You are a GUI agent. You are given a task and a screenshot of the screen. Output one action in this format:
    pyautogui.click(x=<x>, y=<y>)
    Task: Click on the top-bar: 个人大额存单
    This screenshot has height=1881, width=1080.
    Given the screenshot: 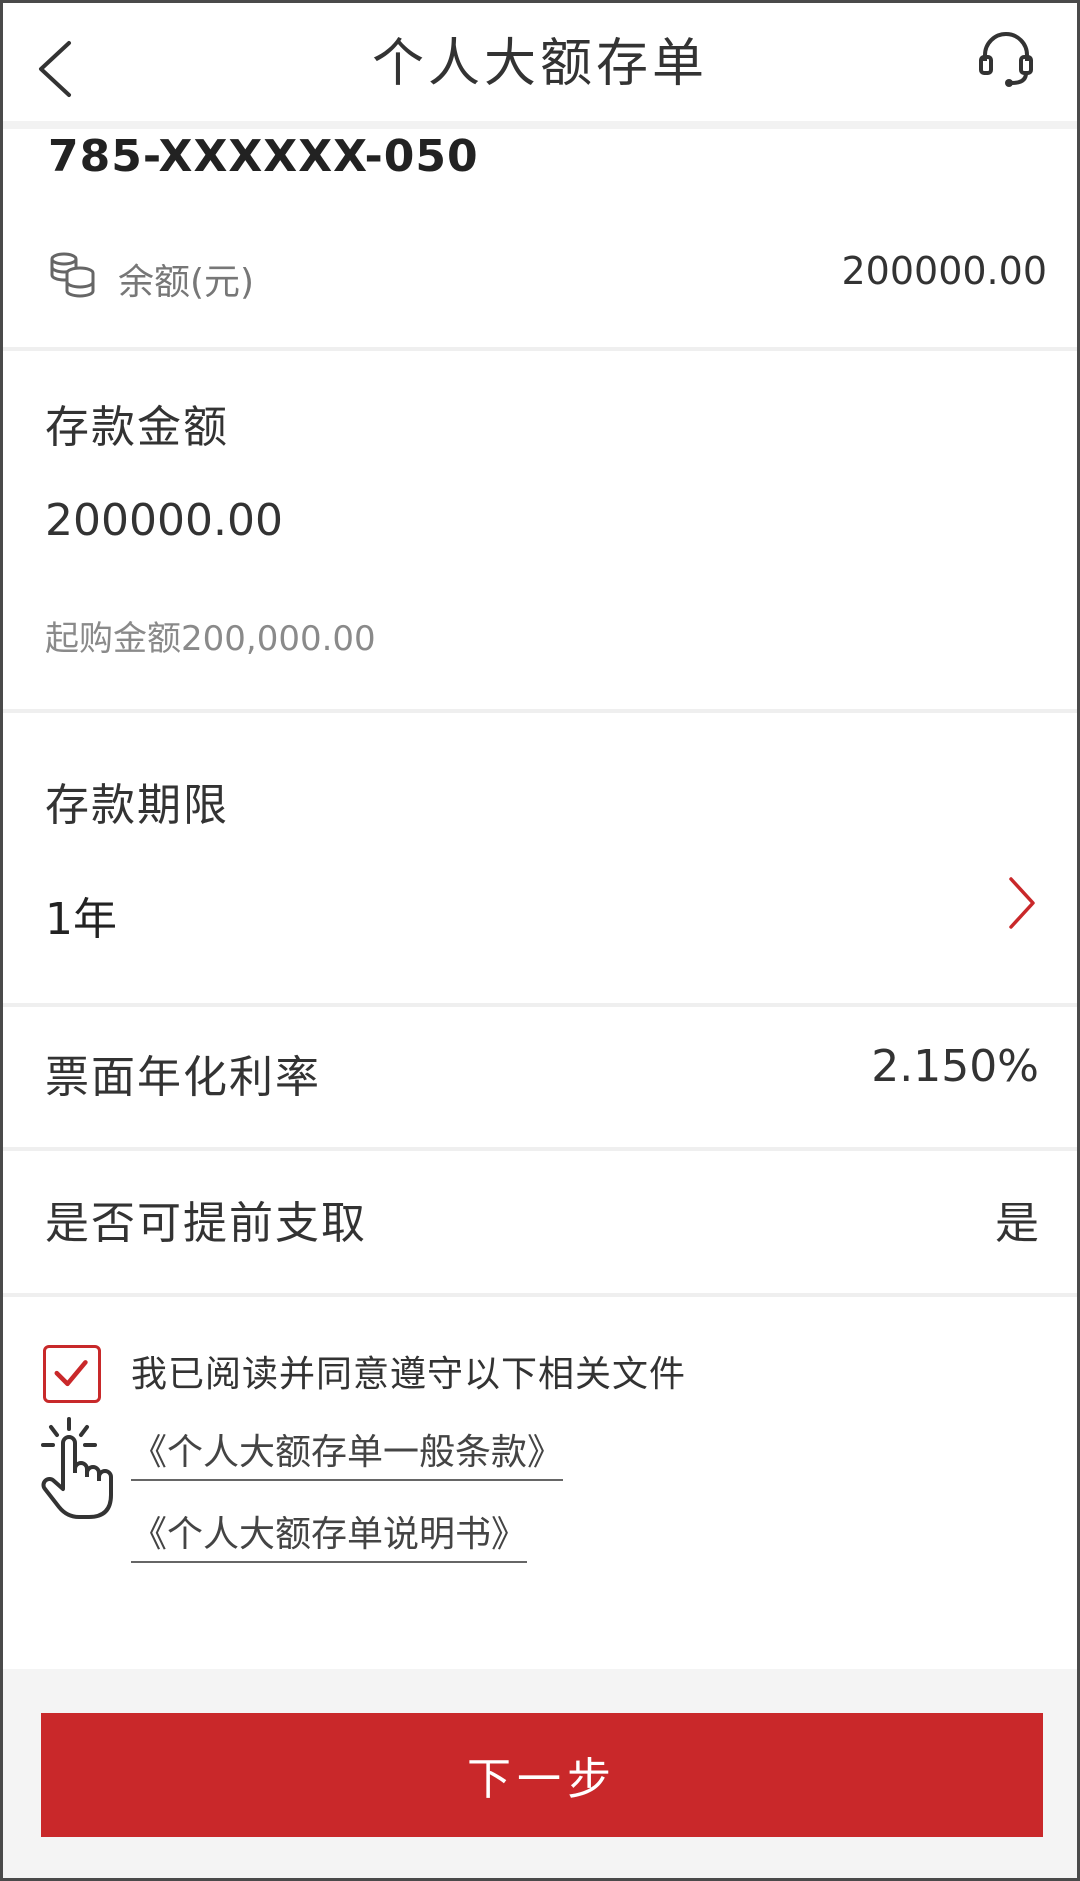 What is the action you would take?
    pyautogui.click(x=540, y=66)
    